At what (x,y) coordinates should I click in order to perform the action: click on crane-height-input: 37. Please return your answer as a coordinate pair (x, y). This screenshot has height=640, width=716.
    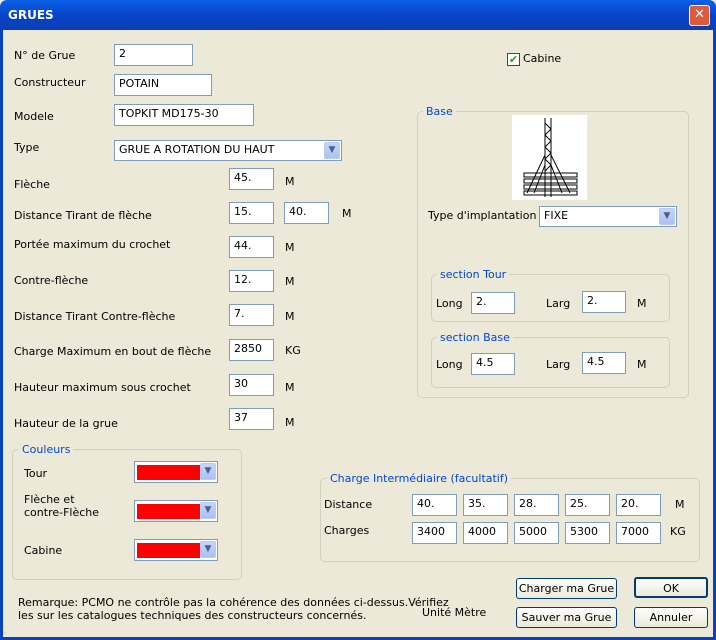
    Looking at the image, I should click on (251, 419).